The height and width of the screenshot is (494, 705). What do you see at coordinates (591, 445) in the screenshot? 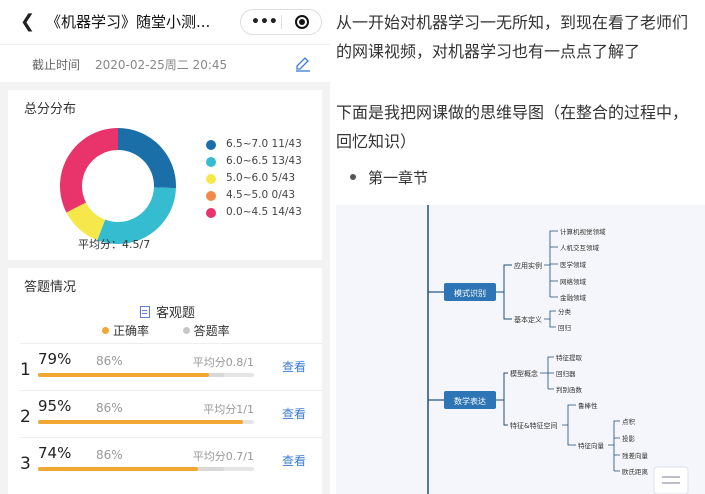
I see `mindmap-leaf-label: 特征向量` at bounding box center [591, 445].